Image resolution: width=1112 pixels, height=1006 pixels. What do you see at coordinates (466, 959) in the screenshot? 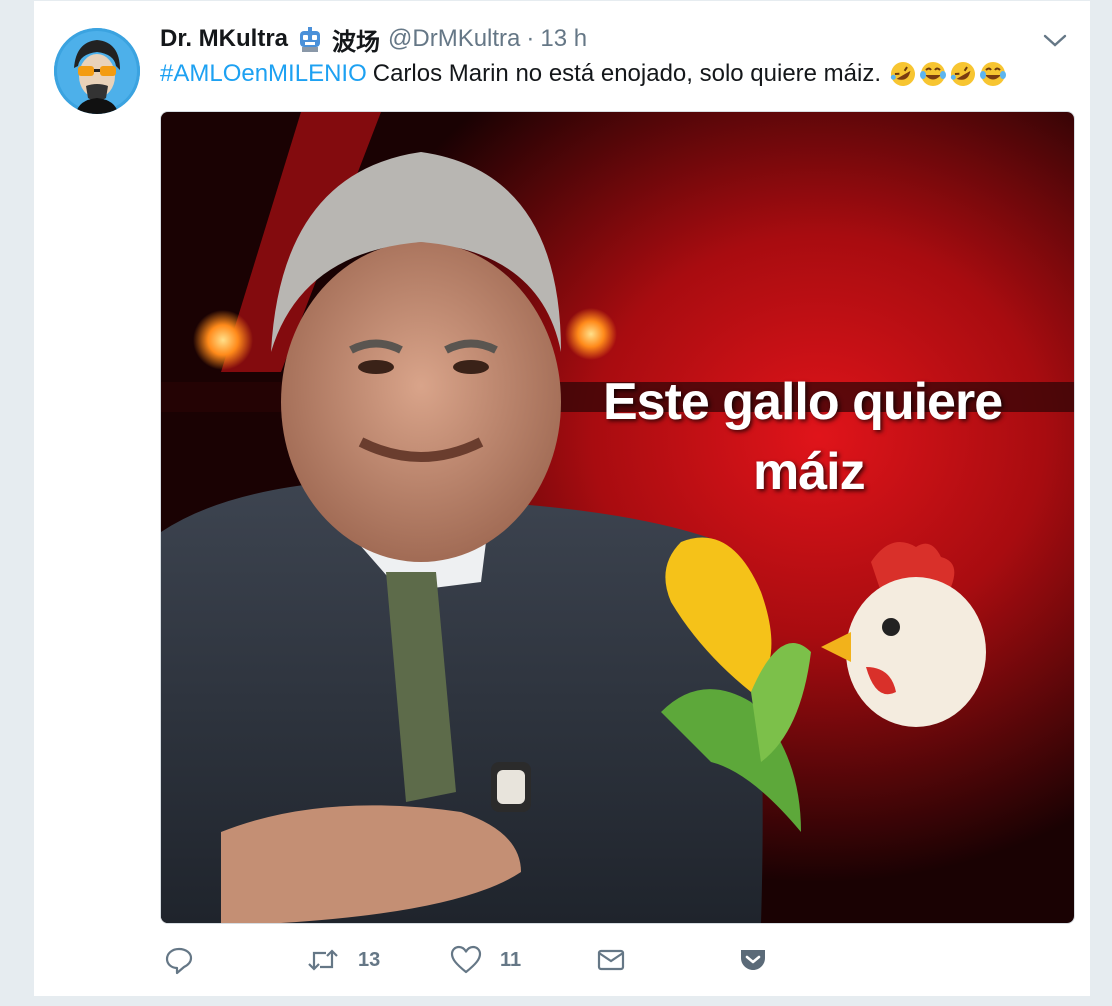
I see `heart-icon` at bounding box center [466, 959].